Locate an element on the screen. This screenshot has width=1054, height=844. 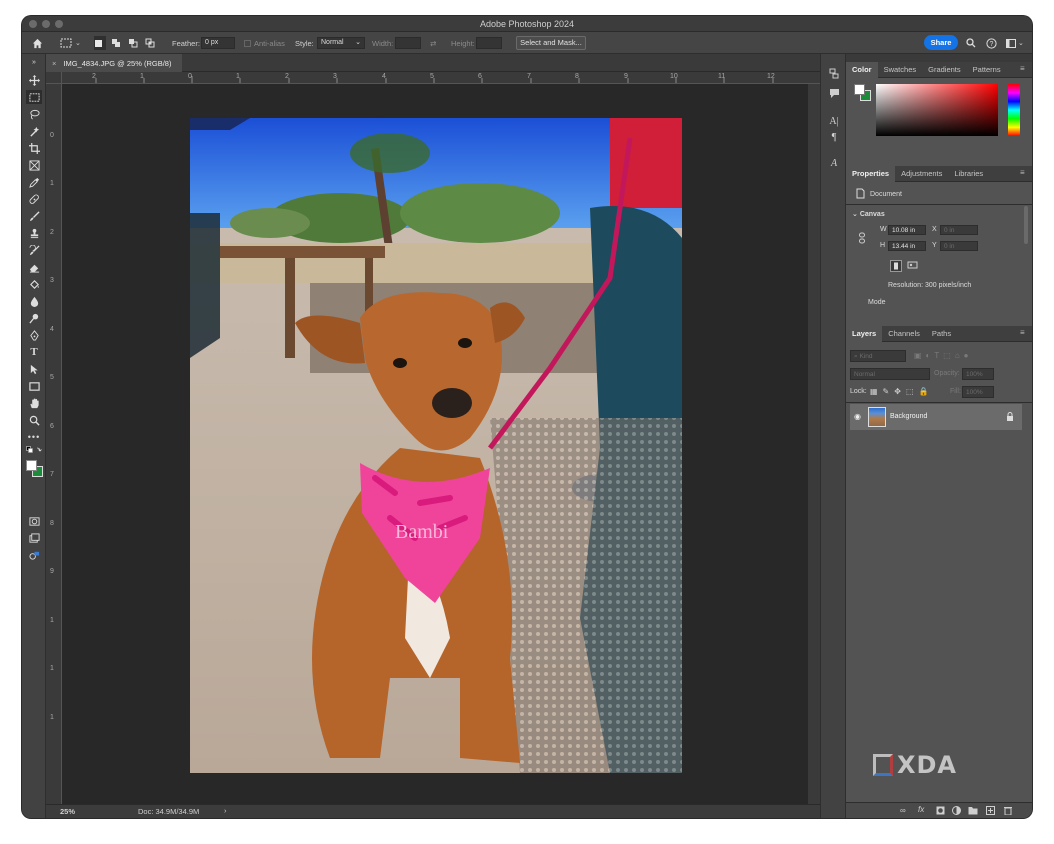
link-dimensions-icon is located at coordinates (862, 239).